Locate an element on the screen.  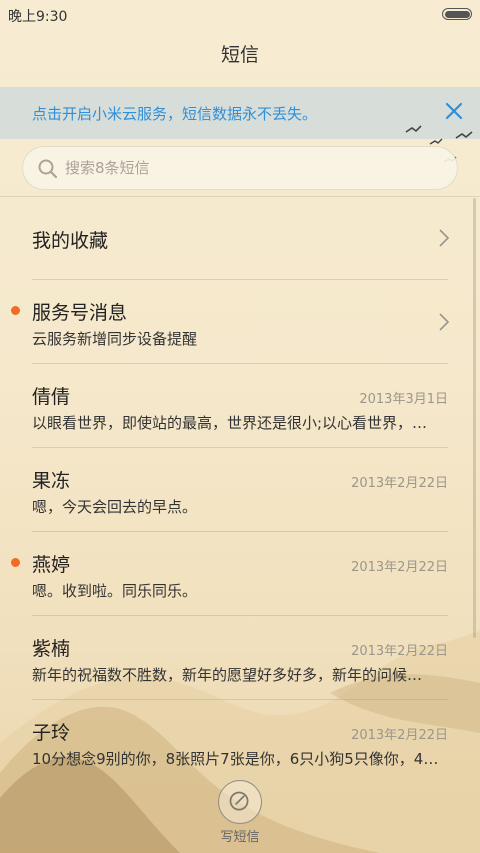
compose-button is located at coordinates (240, 802).